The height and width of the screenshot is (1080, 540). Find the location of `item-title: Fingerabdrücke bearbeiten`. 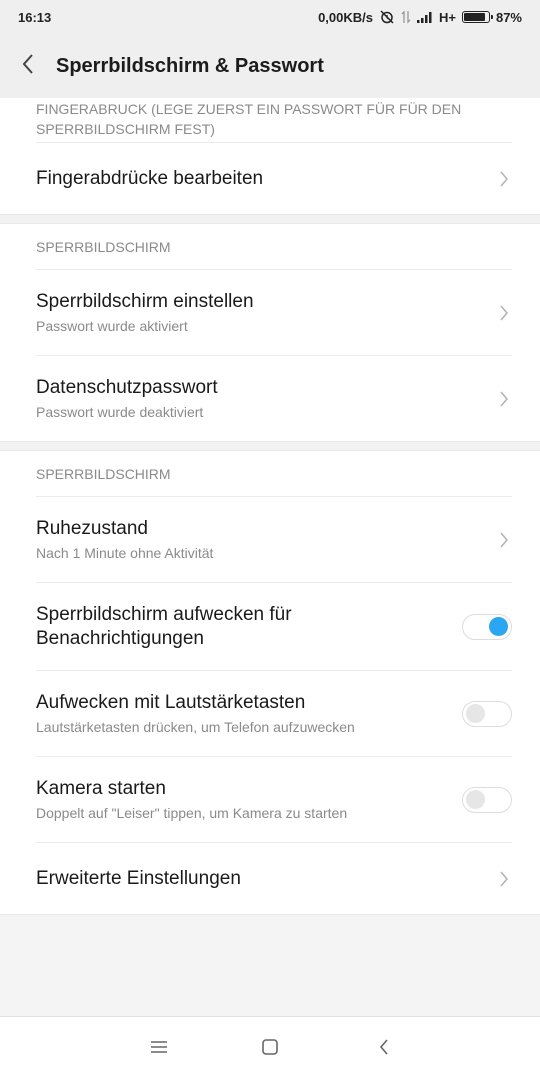

item-title: Fingerabdrücke bearbeiten is located at coordinates (150, 178).